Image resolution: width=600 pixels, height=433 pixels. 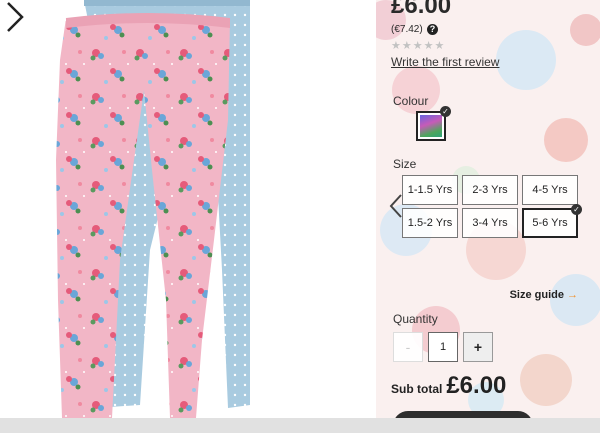 What do you see at coordinates (14, 17) in the screenshot?
I see `next-image-arrow-icon` at bounding box center [14, 17].